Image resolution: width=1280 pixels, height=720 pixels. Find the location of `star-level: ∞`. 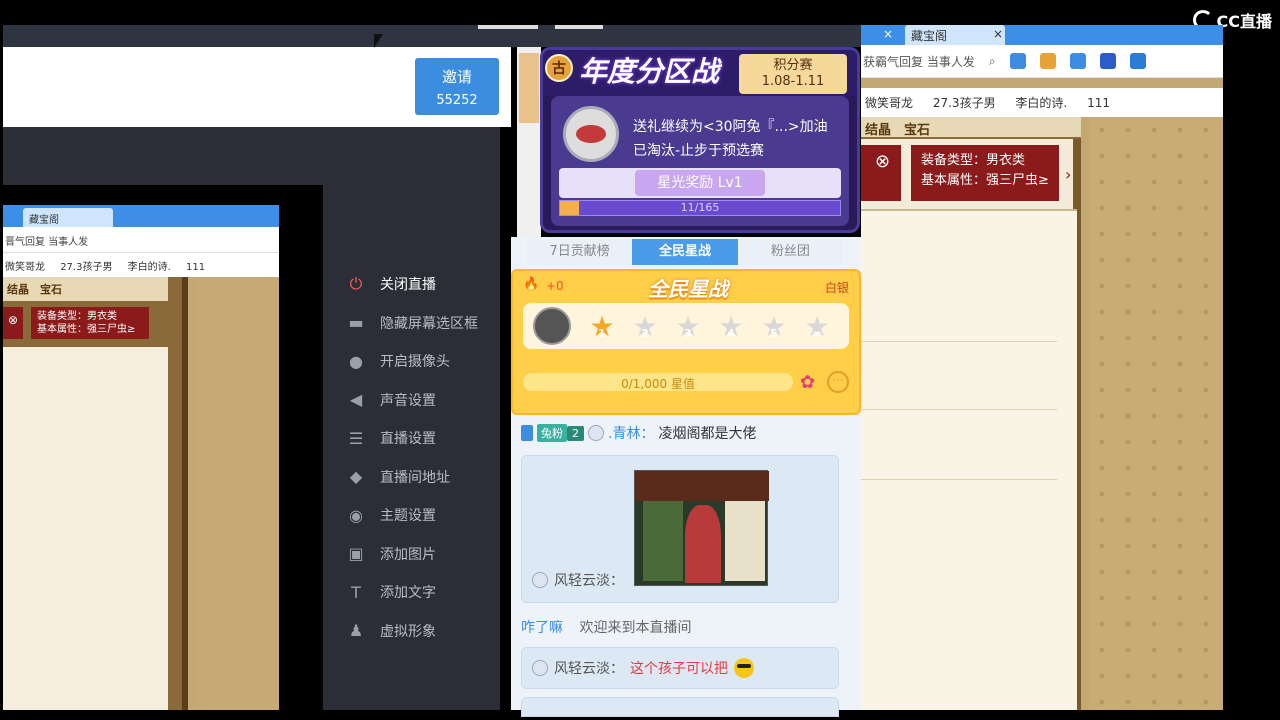

star-level: ∞ is located at coordinates (817, 333).